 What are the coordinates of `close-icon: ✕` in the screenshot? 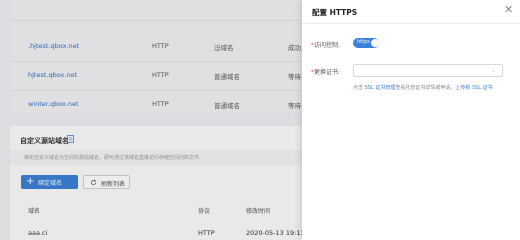 It's located at (508, 9).